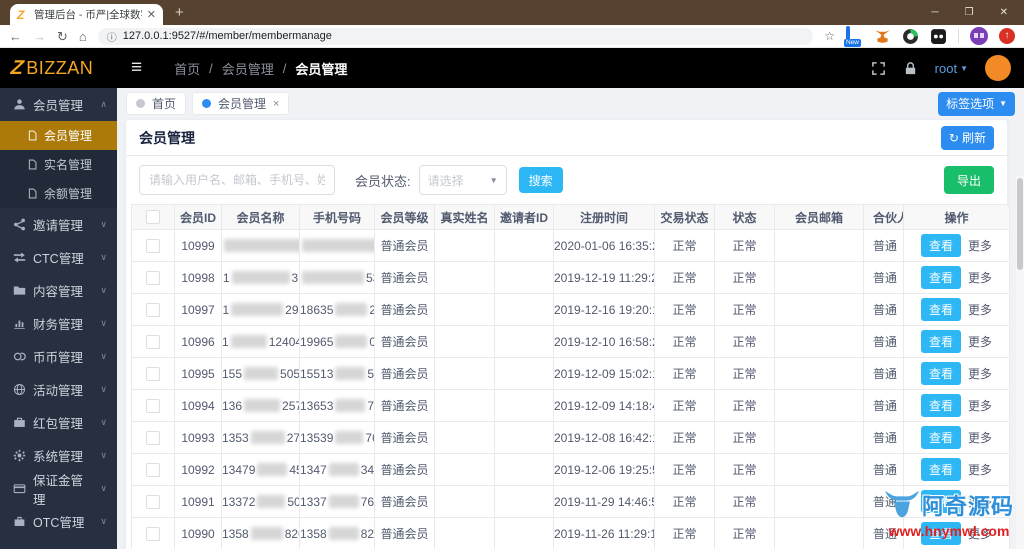  What do you see at coordinates (935, 12) in the screenshot?
I see `window-minimize-button: ─` at bounding box center [935, 12].